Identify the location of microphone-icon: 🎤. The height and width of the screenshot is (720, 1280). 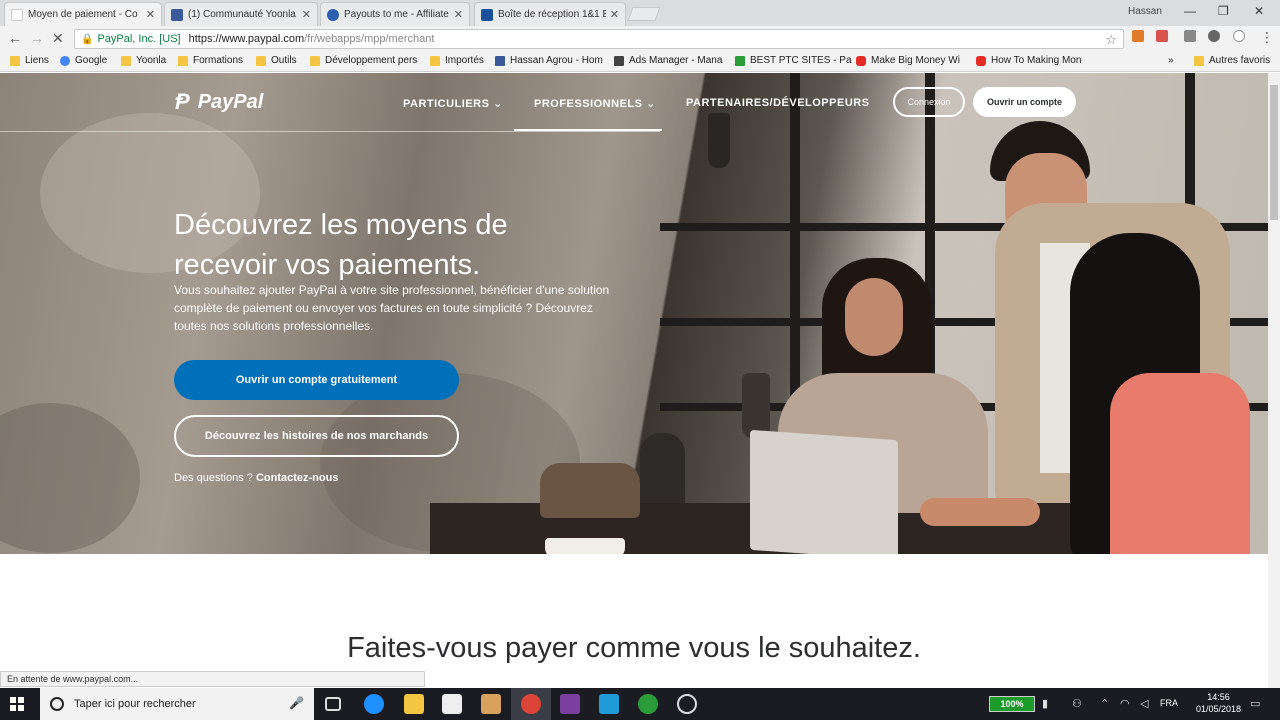
(296, 703).